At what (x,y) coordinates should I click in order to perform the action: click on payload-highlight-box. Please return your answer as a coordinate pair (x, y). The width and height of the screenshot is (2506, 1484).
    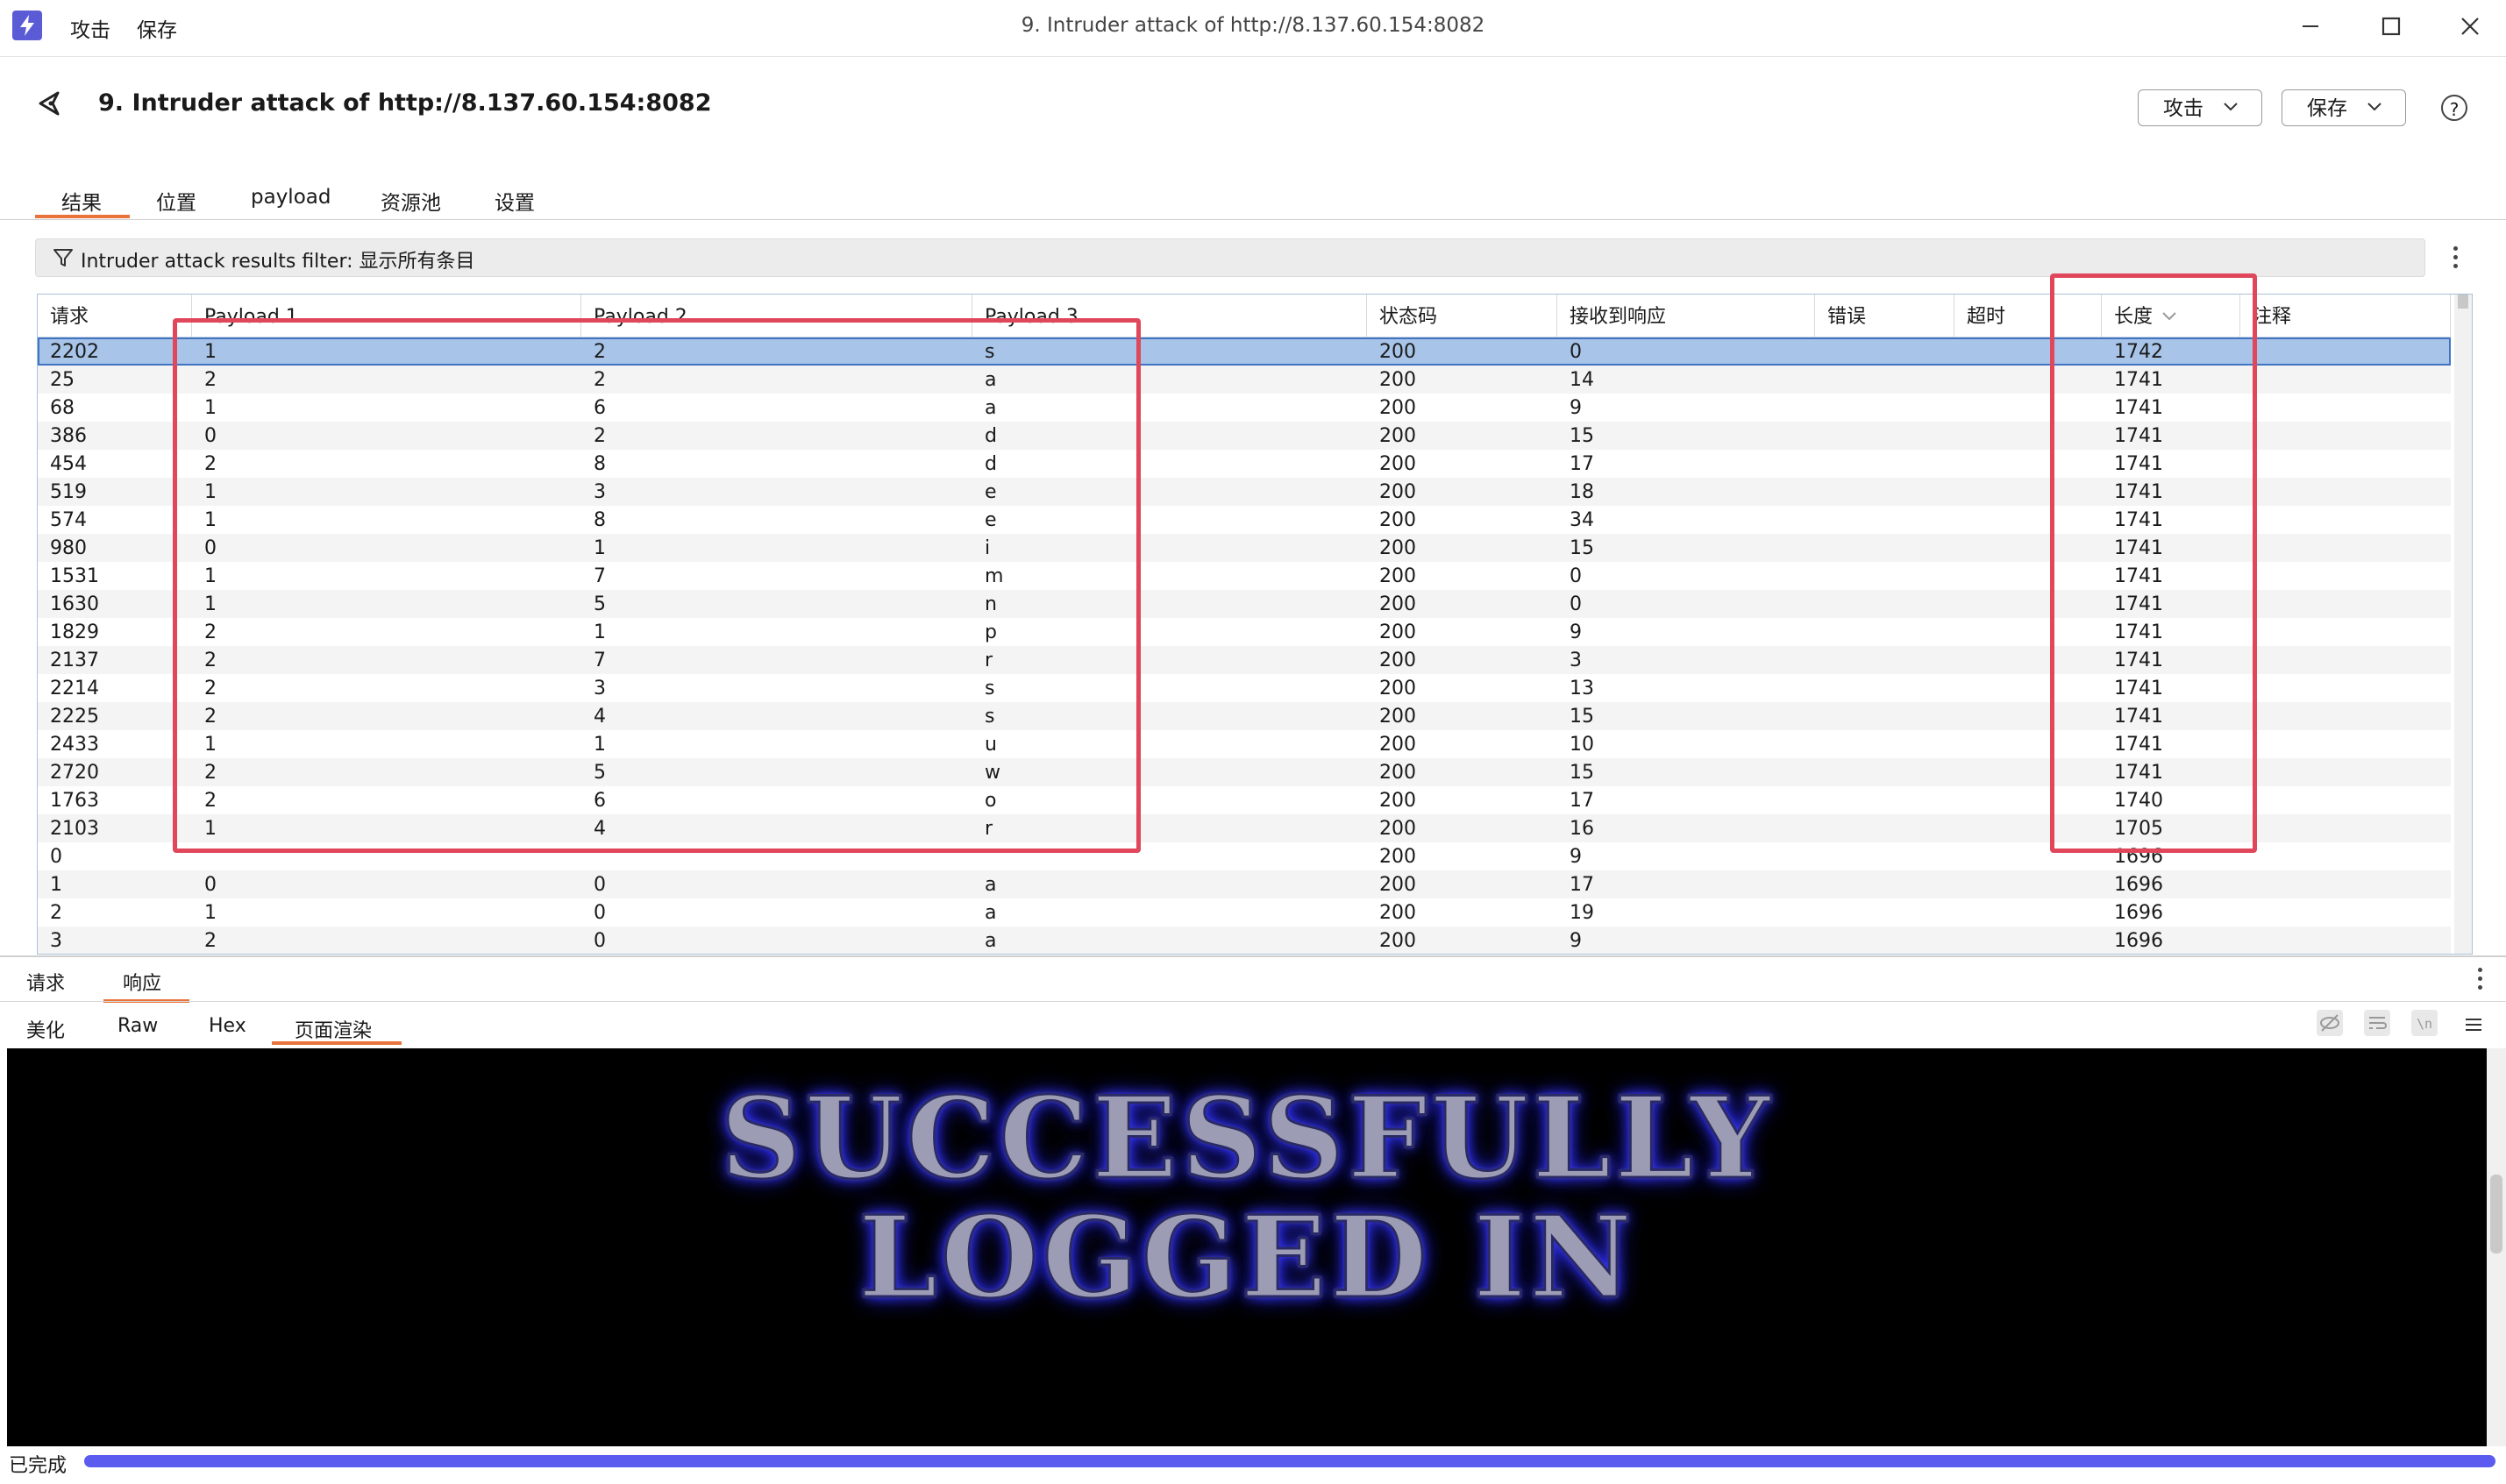
    Looking at the image, I should click on (657, 585).